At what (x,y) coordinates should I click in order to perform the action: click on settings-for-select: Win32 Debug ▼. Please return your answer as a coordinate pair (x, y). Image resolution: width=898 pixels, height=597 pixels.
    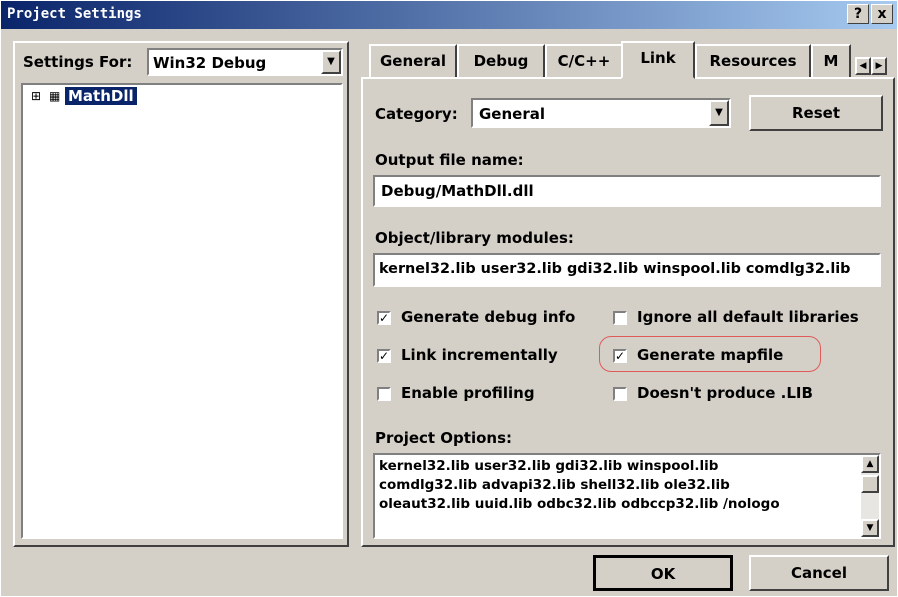
    Looking at the image, I should click on (245, 62).